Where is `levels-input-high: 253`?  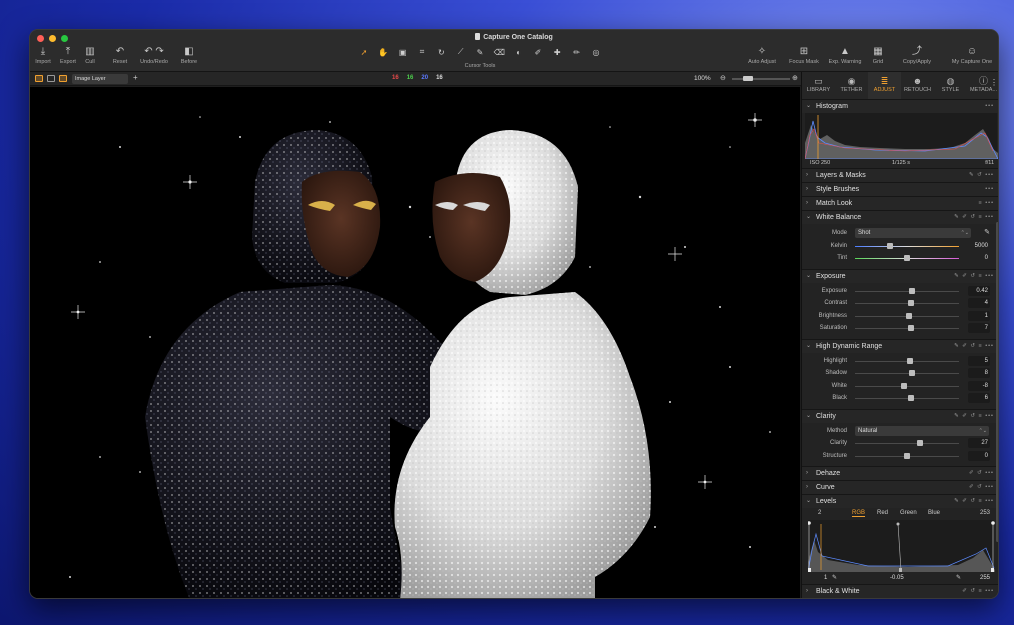 levels-input-high: 253 is located at coordinates (985, 513).